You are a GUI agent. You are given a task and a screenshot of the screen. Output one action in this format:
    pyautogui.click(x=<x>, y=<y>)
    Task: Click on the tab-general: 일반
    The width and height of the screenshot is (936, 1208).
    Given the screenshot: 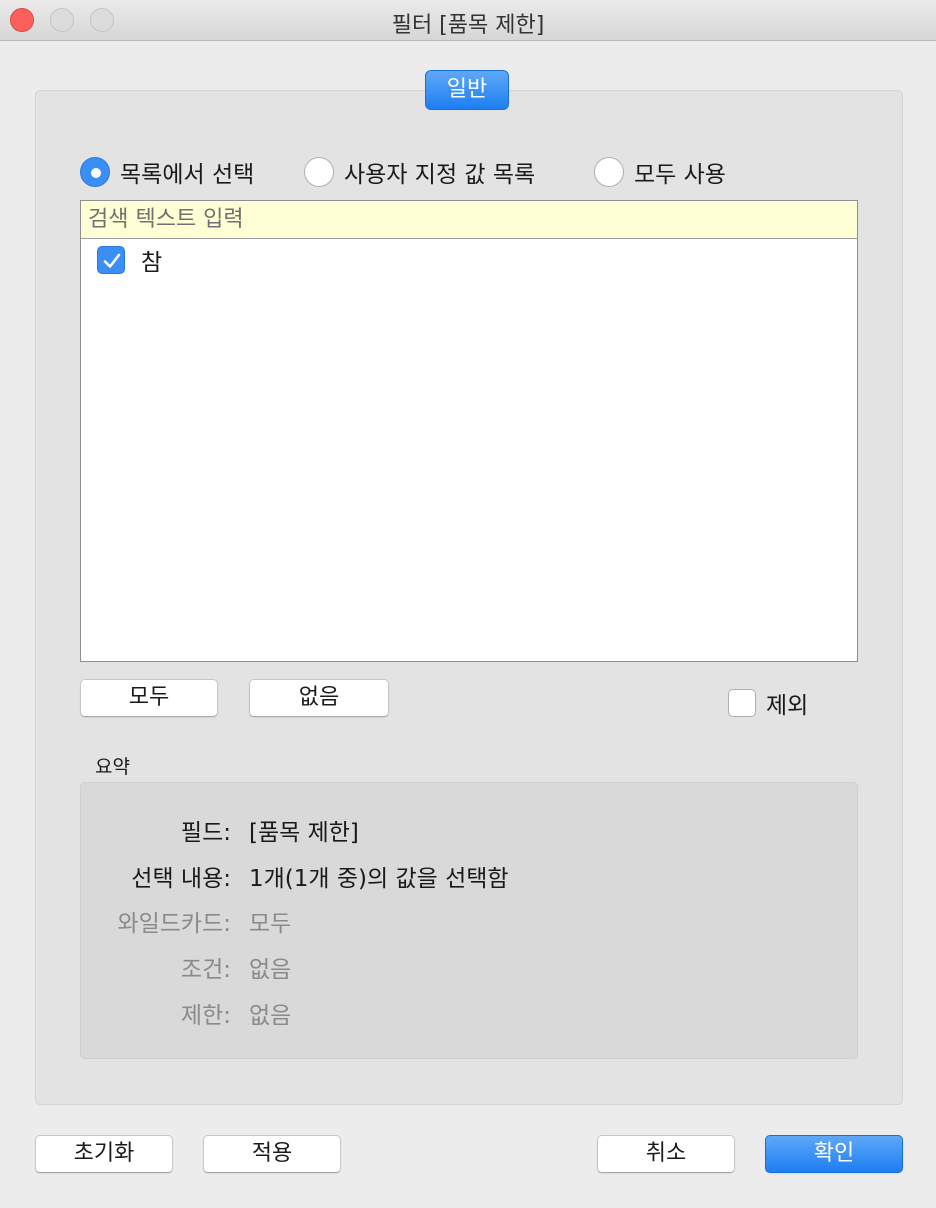 What is the action you would take?
    pyautogui.click(x=467, y=90)
    